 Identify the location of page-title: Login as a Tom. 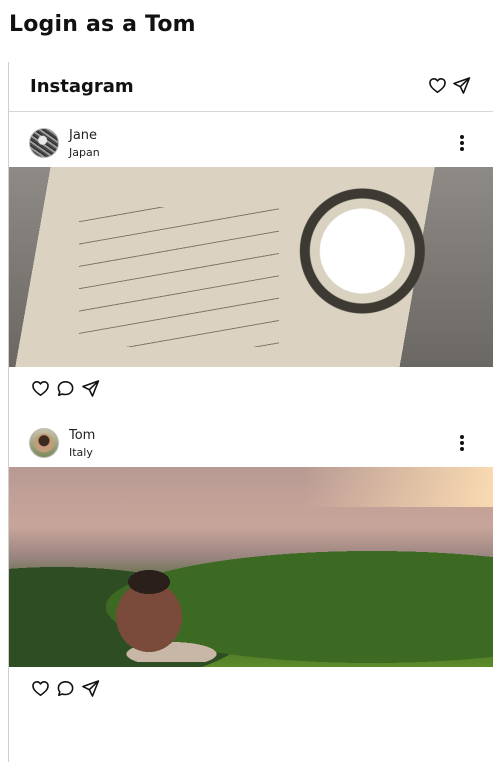
(102, 24).